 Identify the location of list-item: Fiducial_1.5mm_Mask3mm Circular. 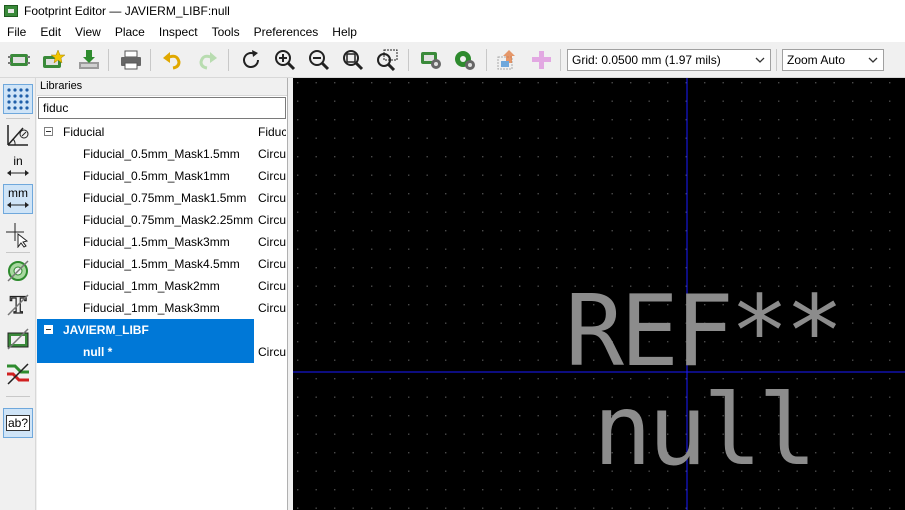
(162, 242).